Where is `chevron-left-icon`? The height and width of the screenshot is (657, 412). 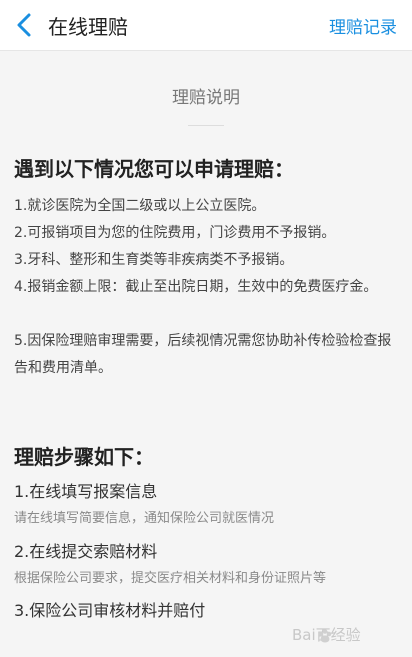
chevron-left-icon is located at coordinates (24, 25).